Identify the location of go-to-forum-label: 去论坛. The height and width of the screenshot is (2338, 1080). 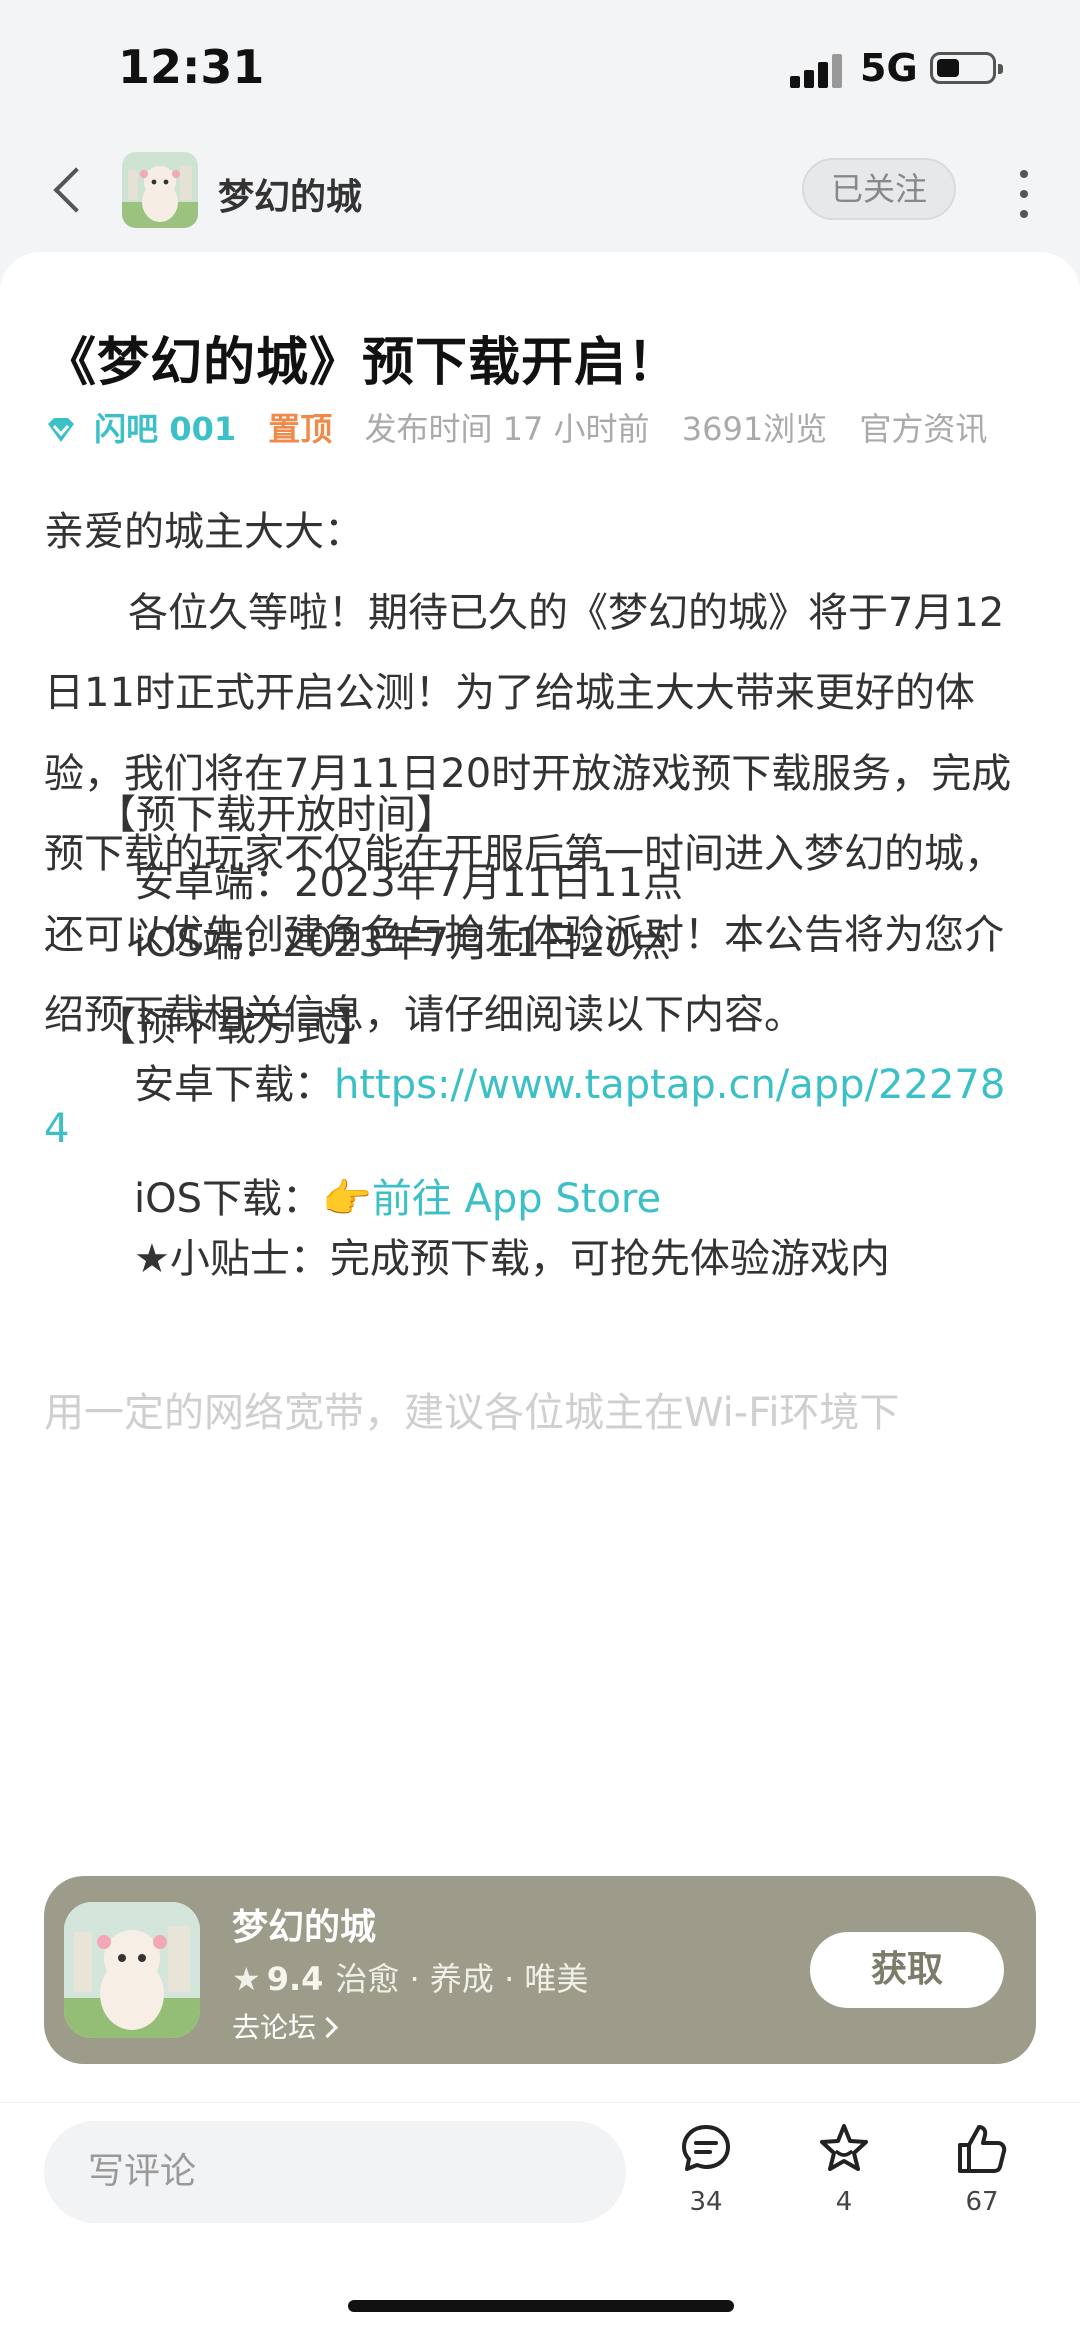
(274, 2027).